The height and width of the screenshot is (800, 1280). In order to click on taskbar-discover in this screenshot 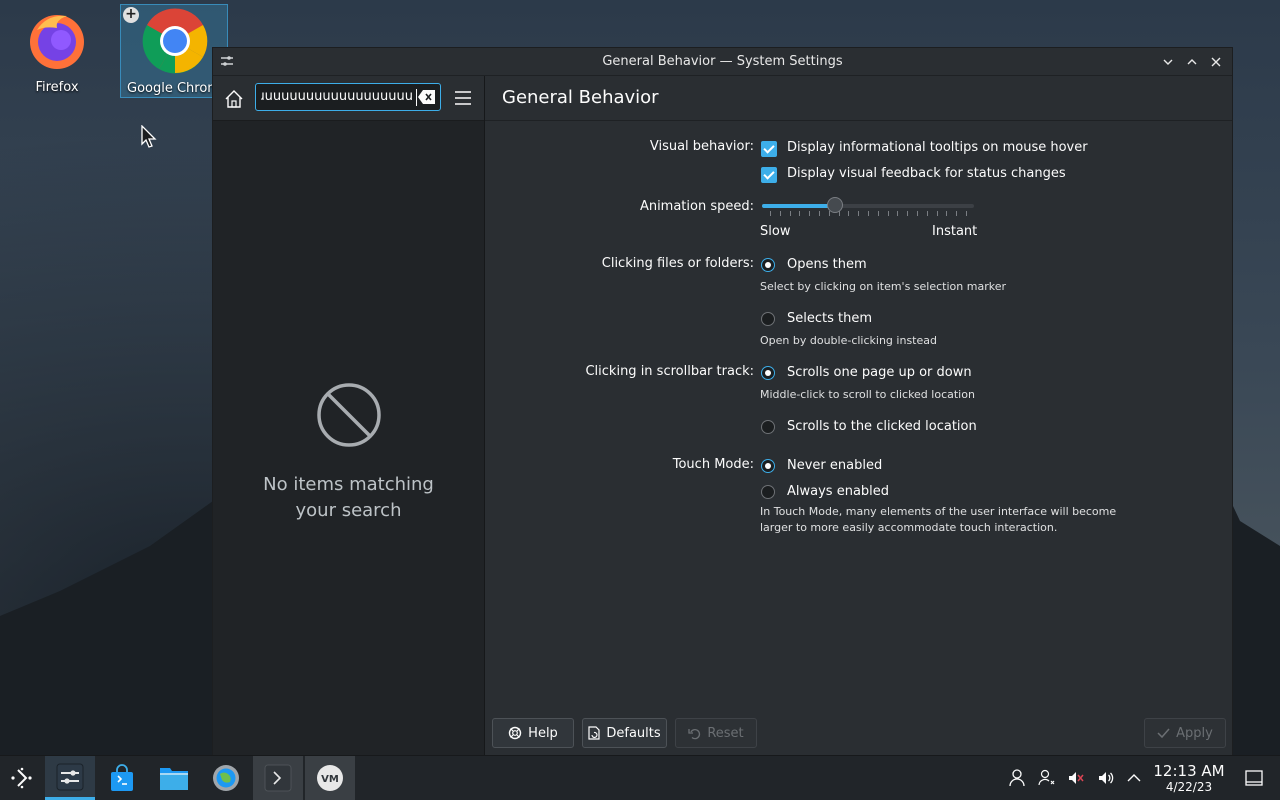, I will do `click(122, 778)`.